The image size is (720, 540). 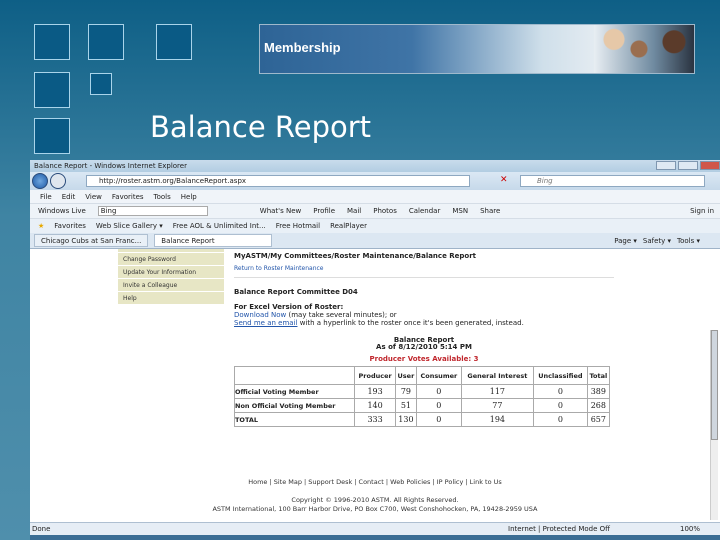 I want to click on cell: 333, so click(x=375, y=419).